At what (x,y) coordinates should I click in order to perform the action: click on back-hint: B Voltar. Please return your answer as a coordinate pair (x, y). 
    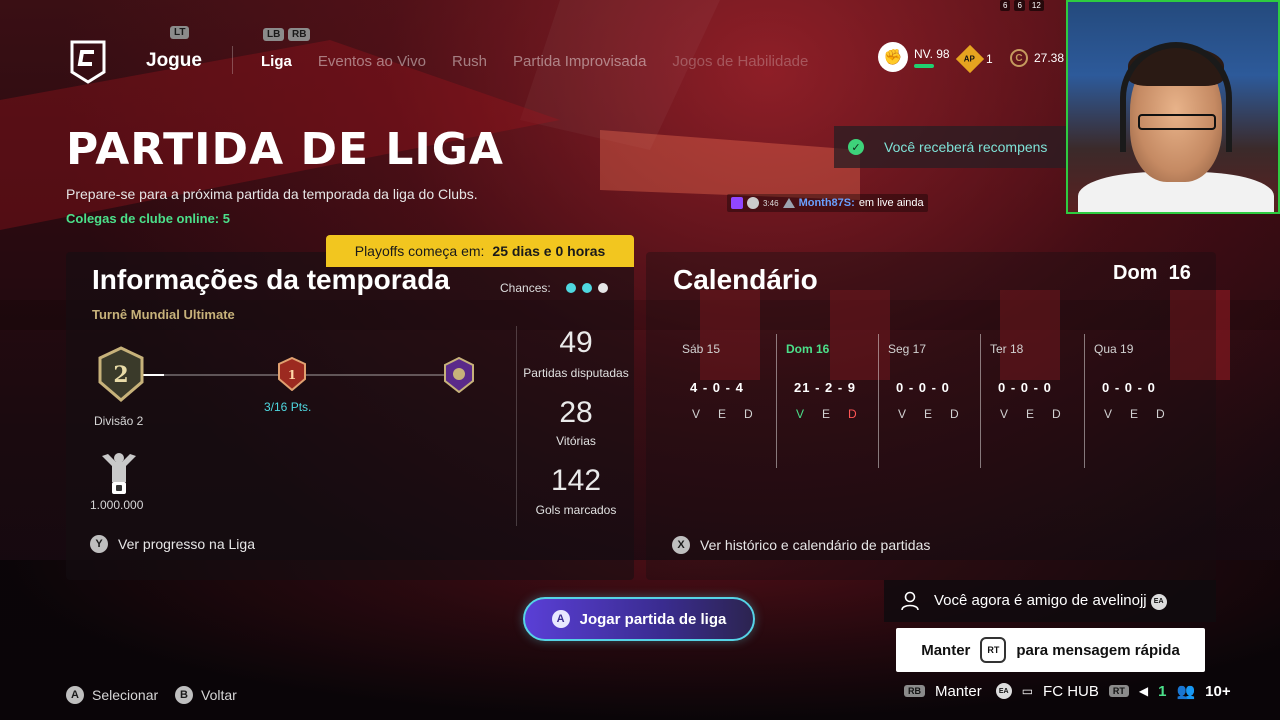
    Looking at the image, I should click on (206, 695).